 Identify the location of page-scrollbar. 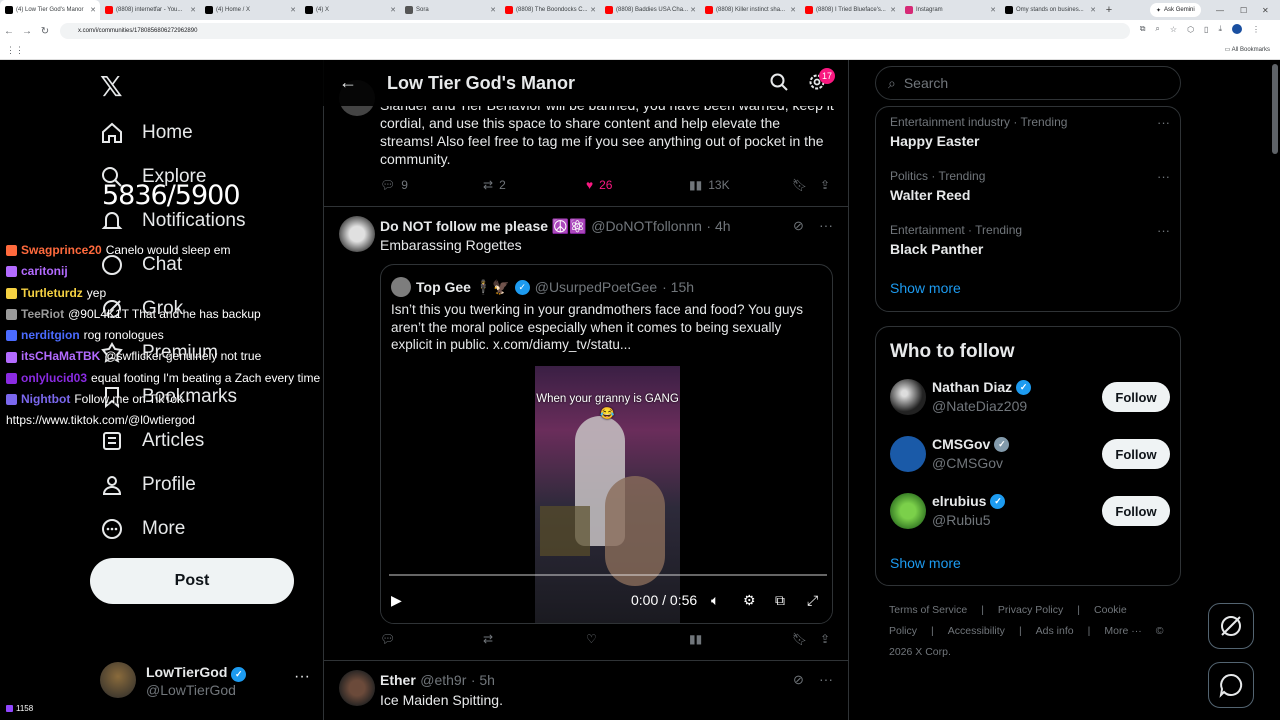
(1275, 109).